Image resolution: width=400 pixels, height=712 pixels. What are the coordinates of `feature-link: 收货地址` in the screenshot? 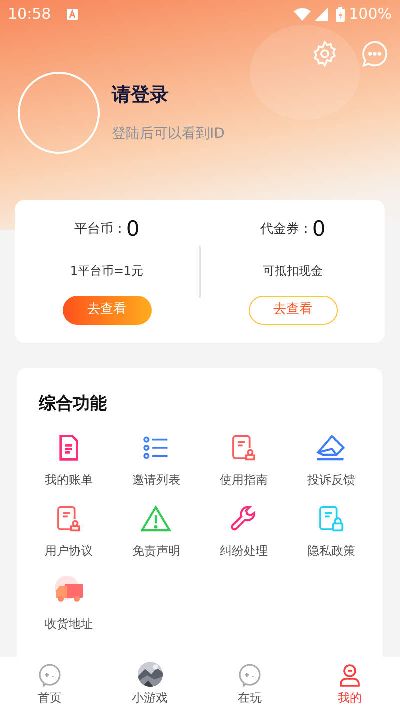 It's located at (68, 623).